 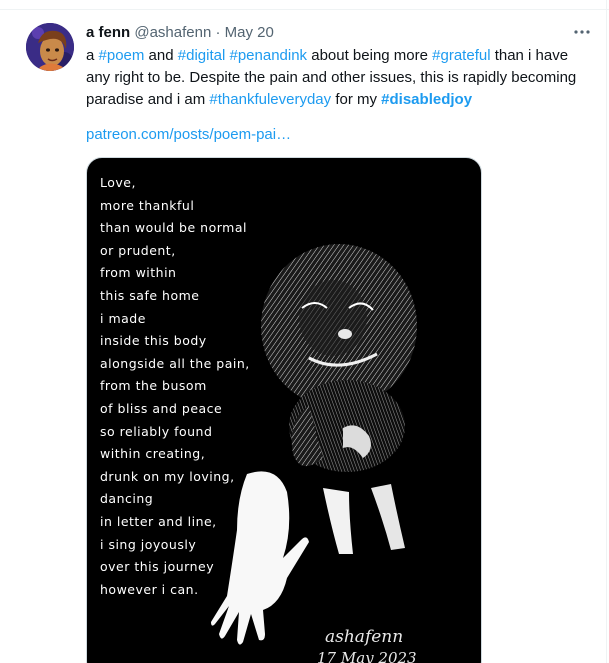 What do you see at coordinates (167, 476) in the screenshot?
I see `poem-line: drunk on my loving,` at bounding box center [167, 476].